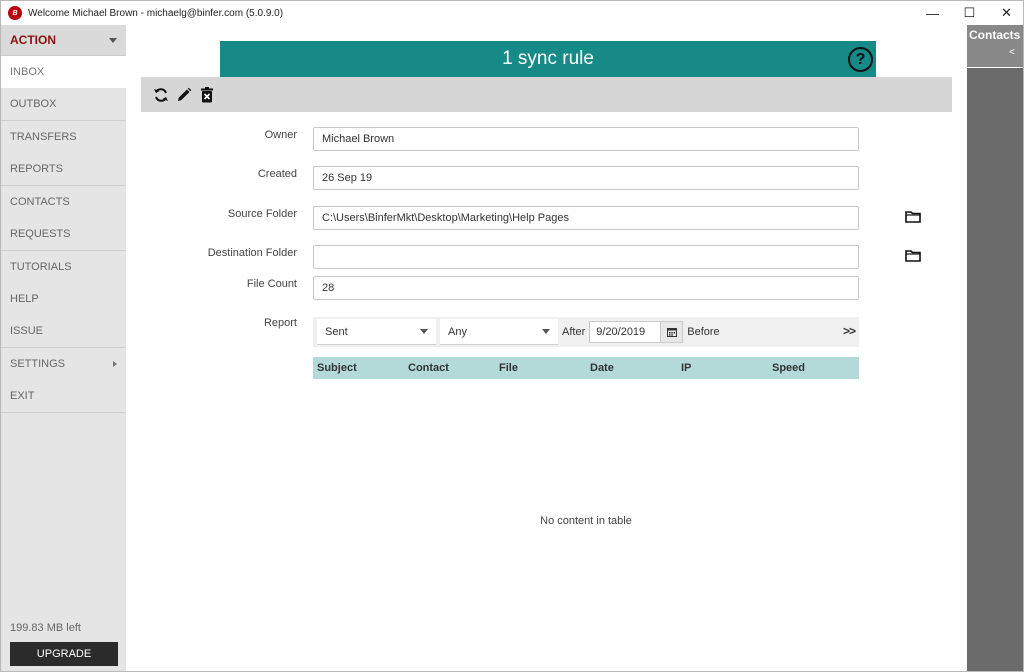  What do you see at coordinates (995, 46) in the screenshot?
I see `contacts-panel-header: Contacts <` at bounding box center [995, 46].